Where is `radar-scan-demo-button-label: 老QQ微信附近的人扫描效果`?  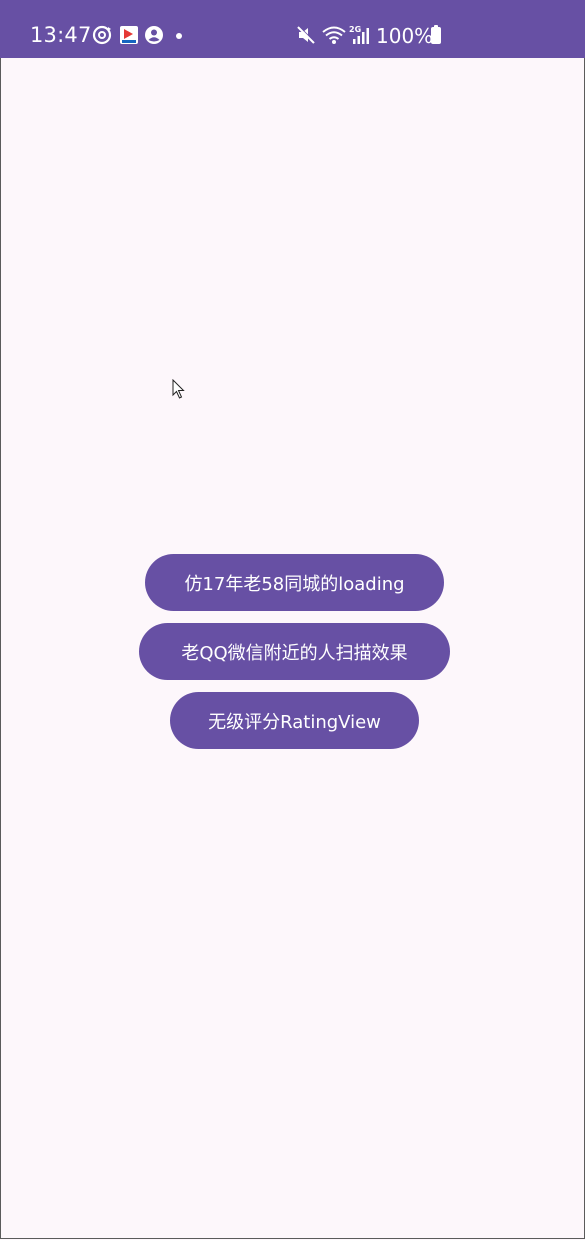
radar-scan-demo-button-label: 老QQ微信附近的人扫描效果 is located at coordinates (294, 653).